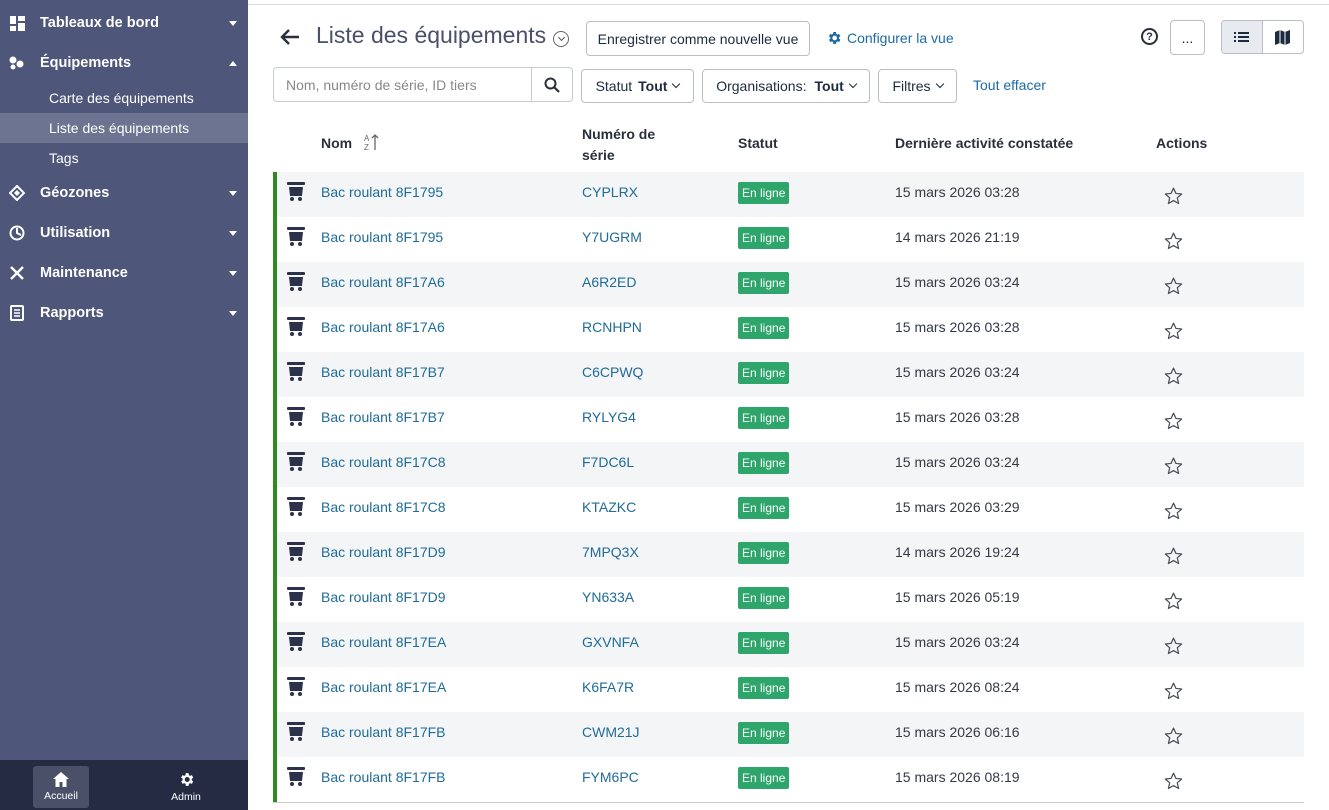 This screenshot has height=810, width=1329. Describe the element at coordinates (75, 193) in the screenshot. I see `nav-geozones-label: Géozones` at that location.